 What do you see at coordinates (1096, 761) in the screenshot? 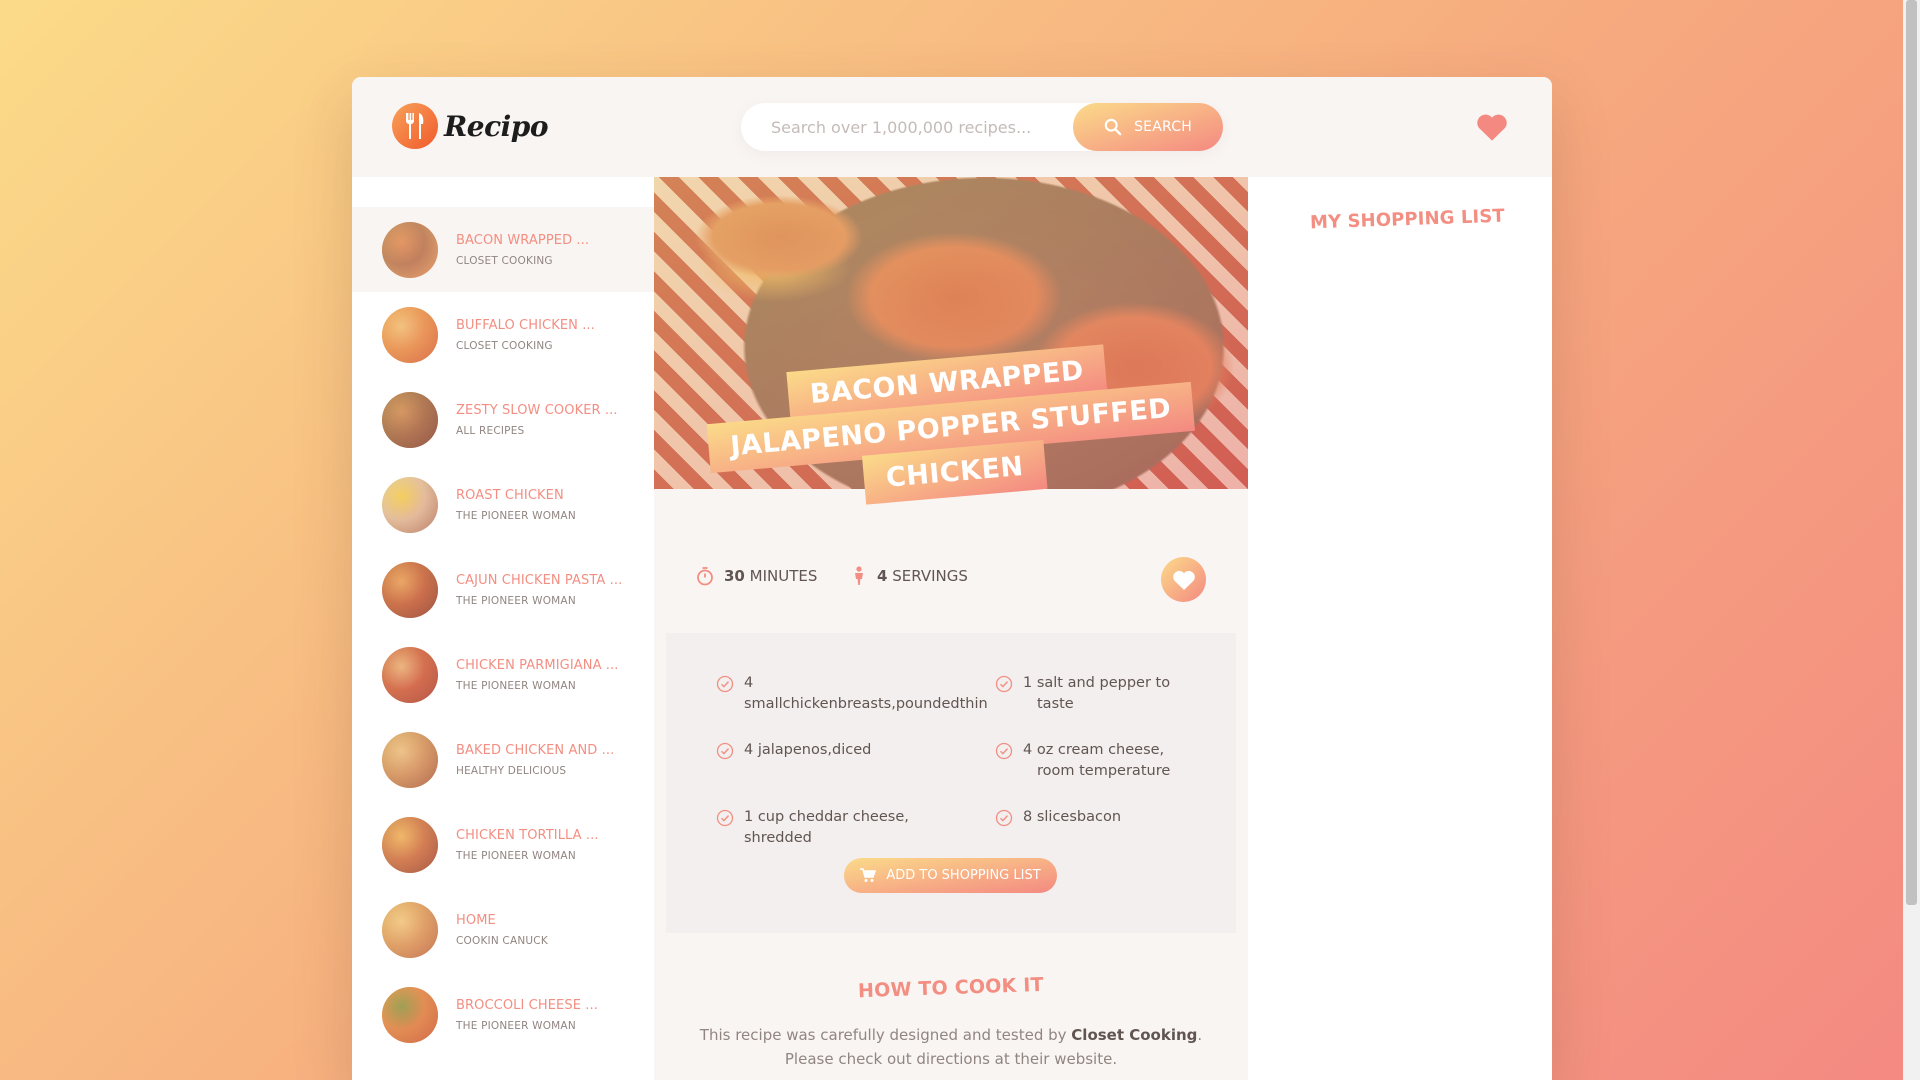
I see `ingredient-text: 4 oz cream cheese, room temperature` at bounding box center [1096, 761].